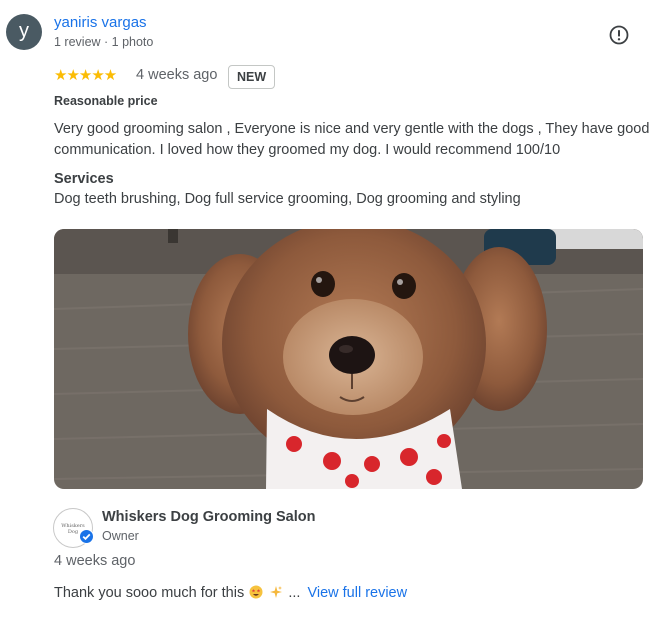 The image size is (663, 621). What do you see at coordinates (276, 592) in the screenshot?
I see `sparkles-emoji-icon` at bounding box center [276, 592].